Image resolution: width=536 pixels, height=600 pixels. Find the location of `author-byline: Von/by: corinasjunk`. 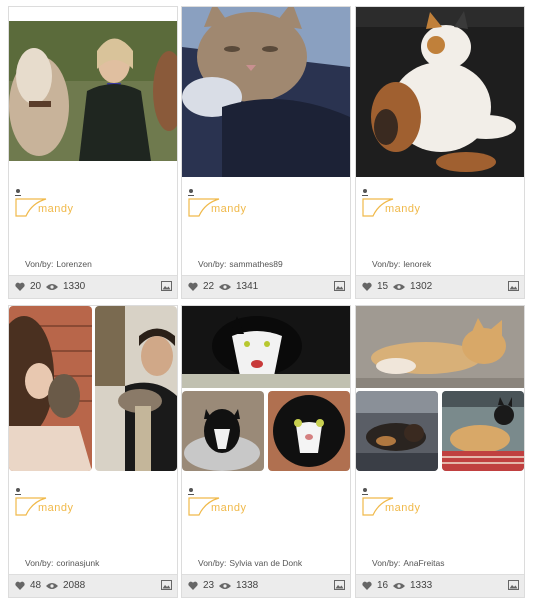

author-byline: Von/by: corinasjunk is located at coordinates (62, 563).